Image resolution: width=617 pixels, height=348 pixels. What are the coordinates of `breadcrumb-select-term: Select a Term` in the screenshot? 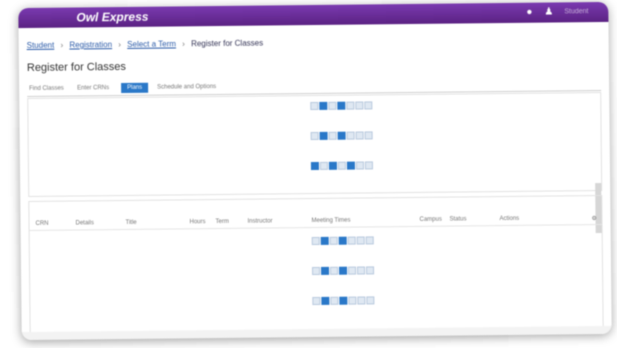 It's located at (151, 44).